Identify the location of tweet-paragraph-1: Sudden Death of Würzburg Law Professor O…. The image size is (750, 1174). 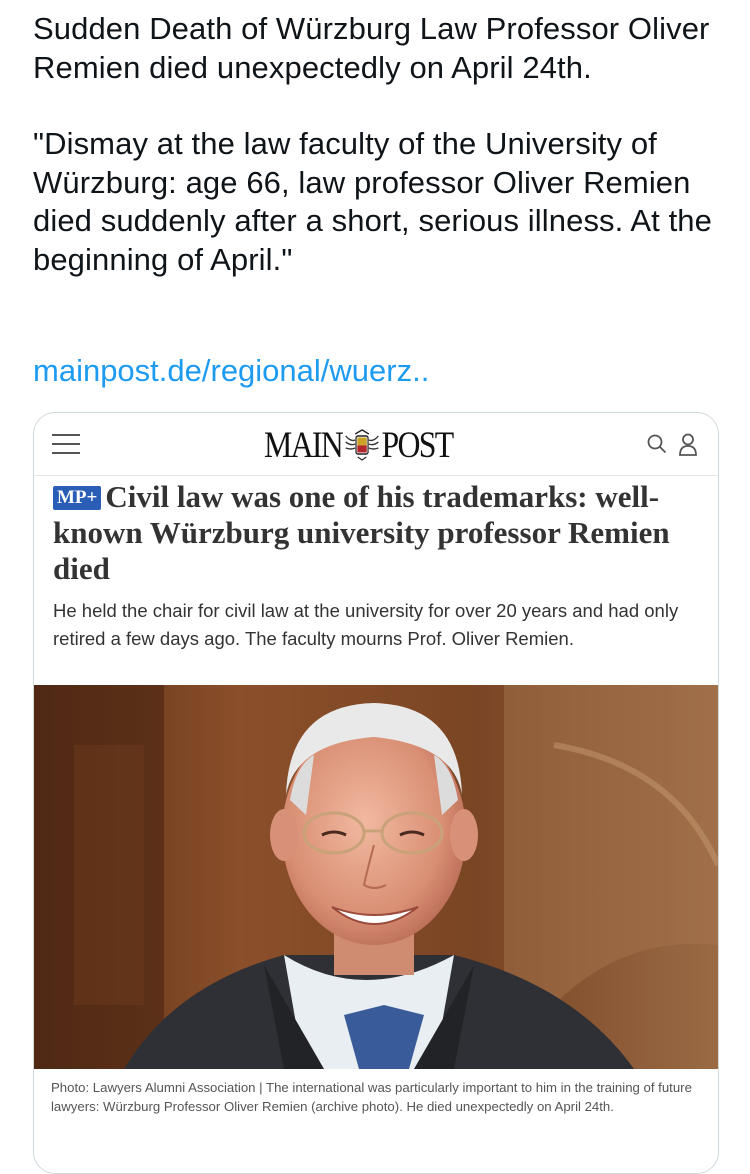
(371, 48).